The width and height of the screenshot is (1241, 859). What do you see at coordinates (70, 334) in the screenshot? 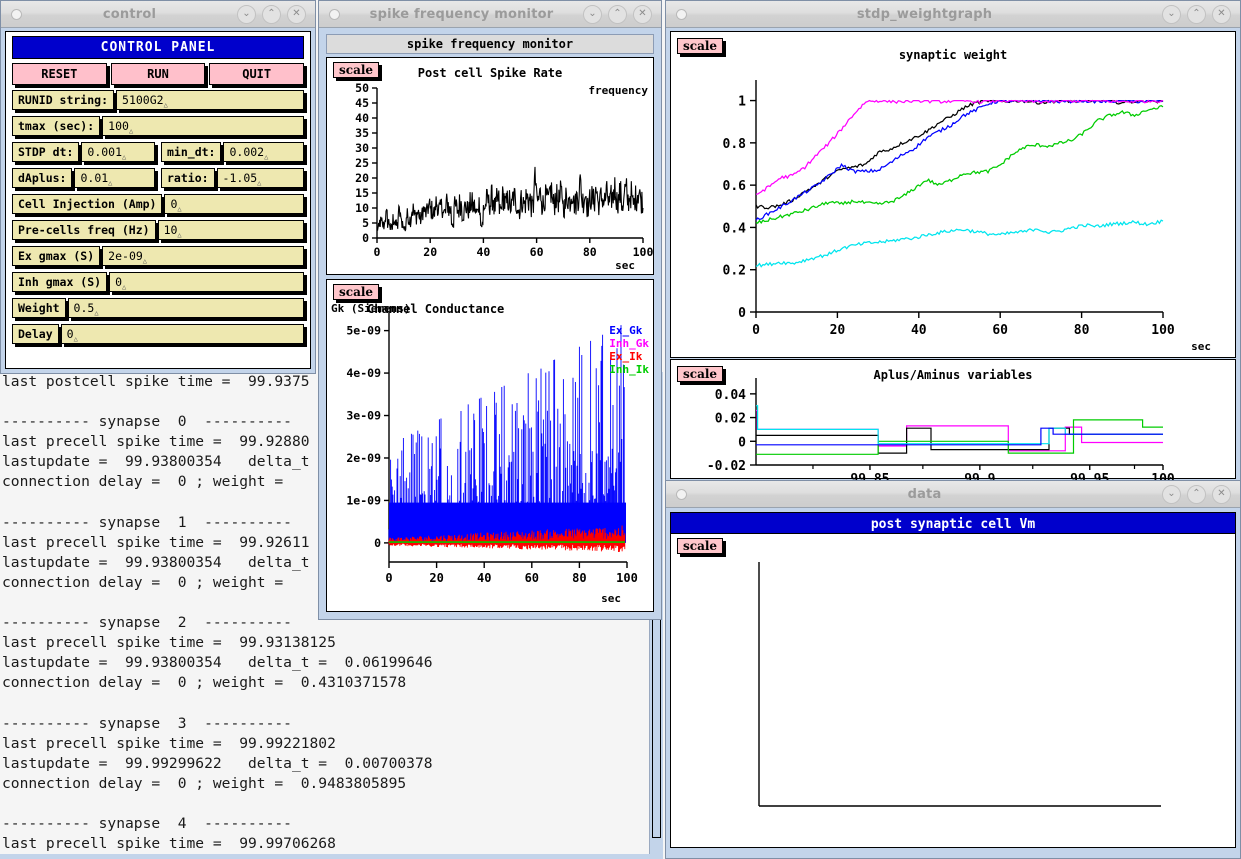
I see `delay-value: 0` at bounding box center [70, 334].